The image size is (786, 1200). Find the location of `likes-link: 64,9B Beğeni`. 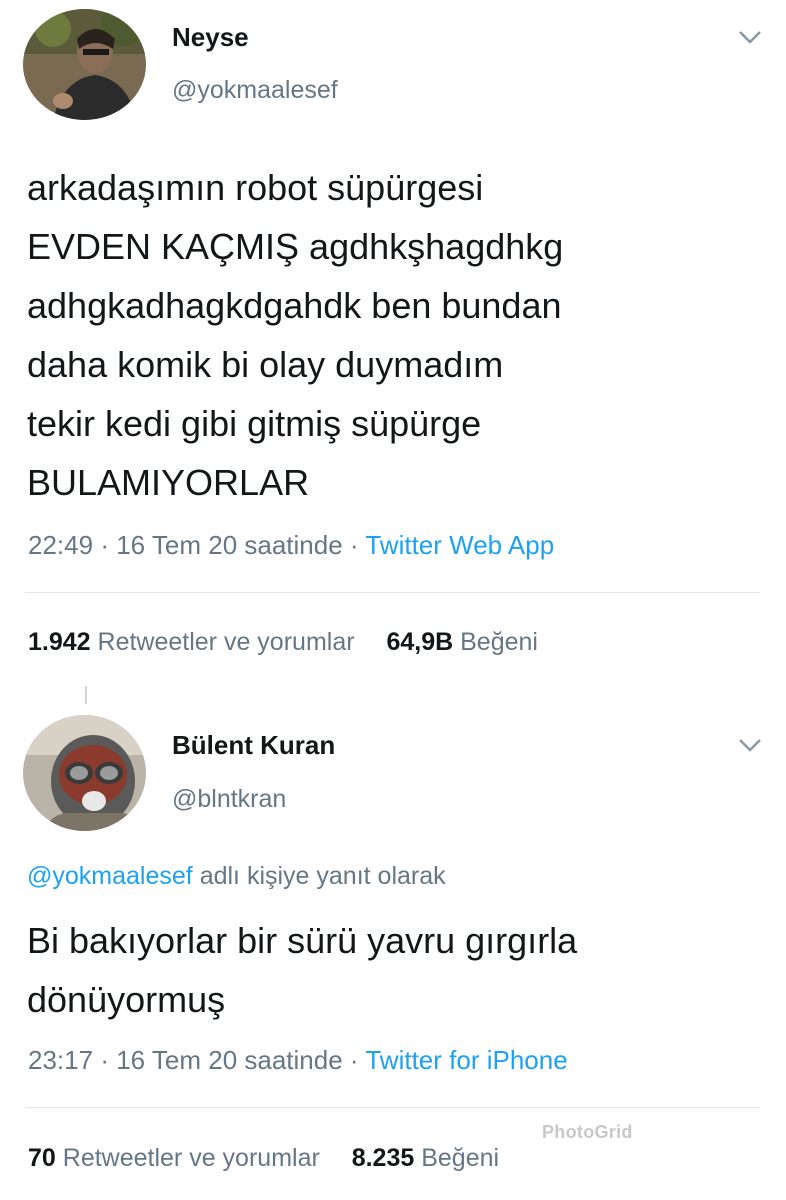

likes-link: 64,9B Beğeni is located at coordinates (462, 642).